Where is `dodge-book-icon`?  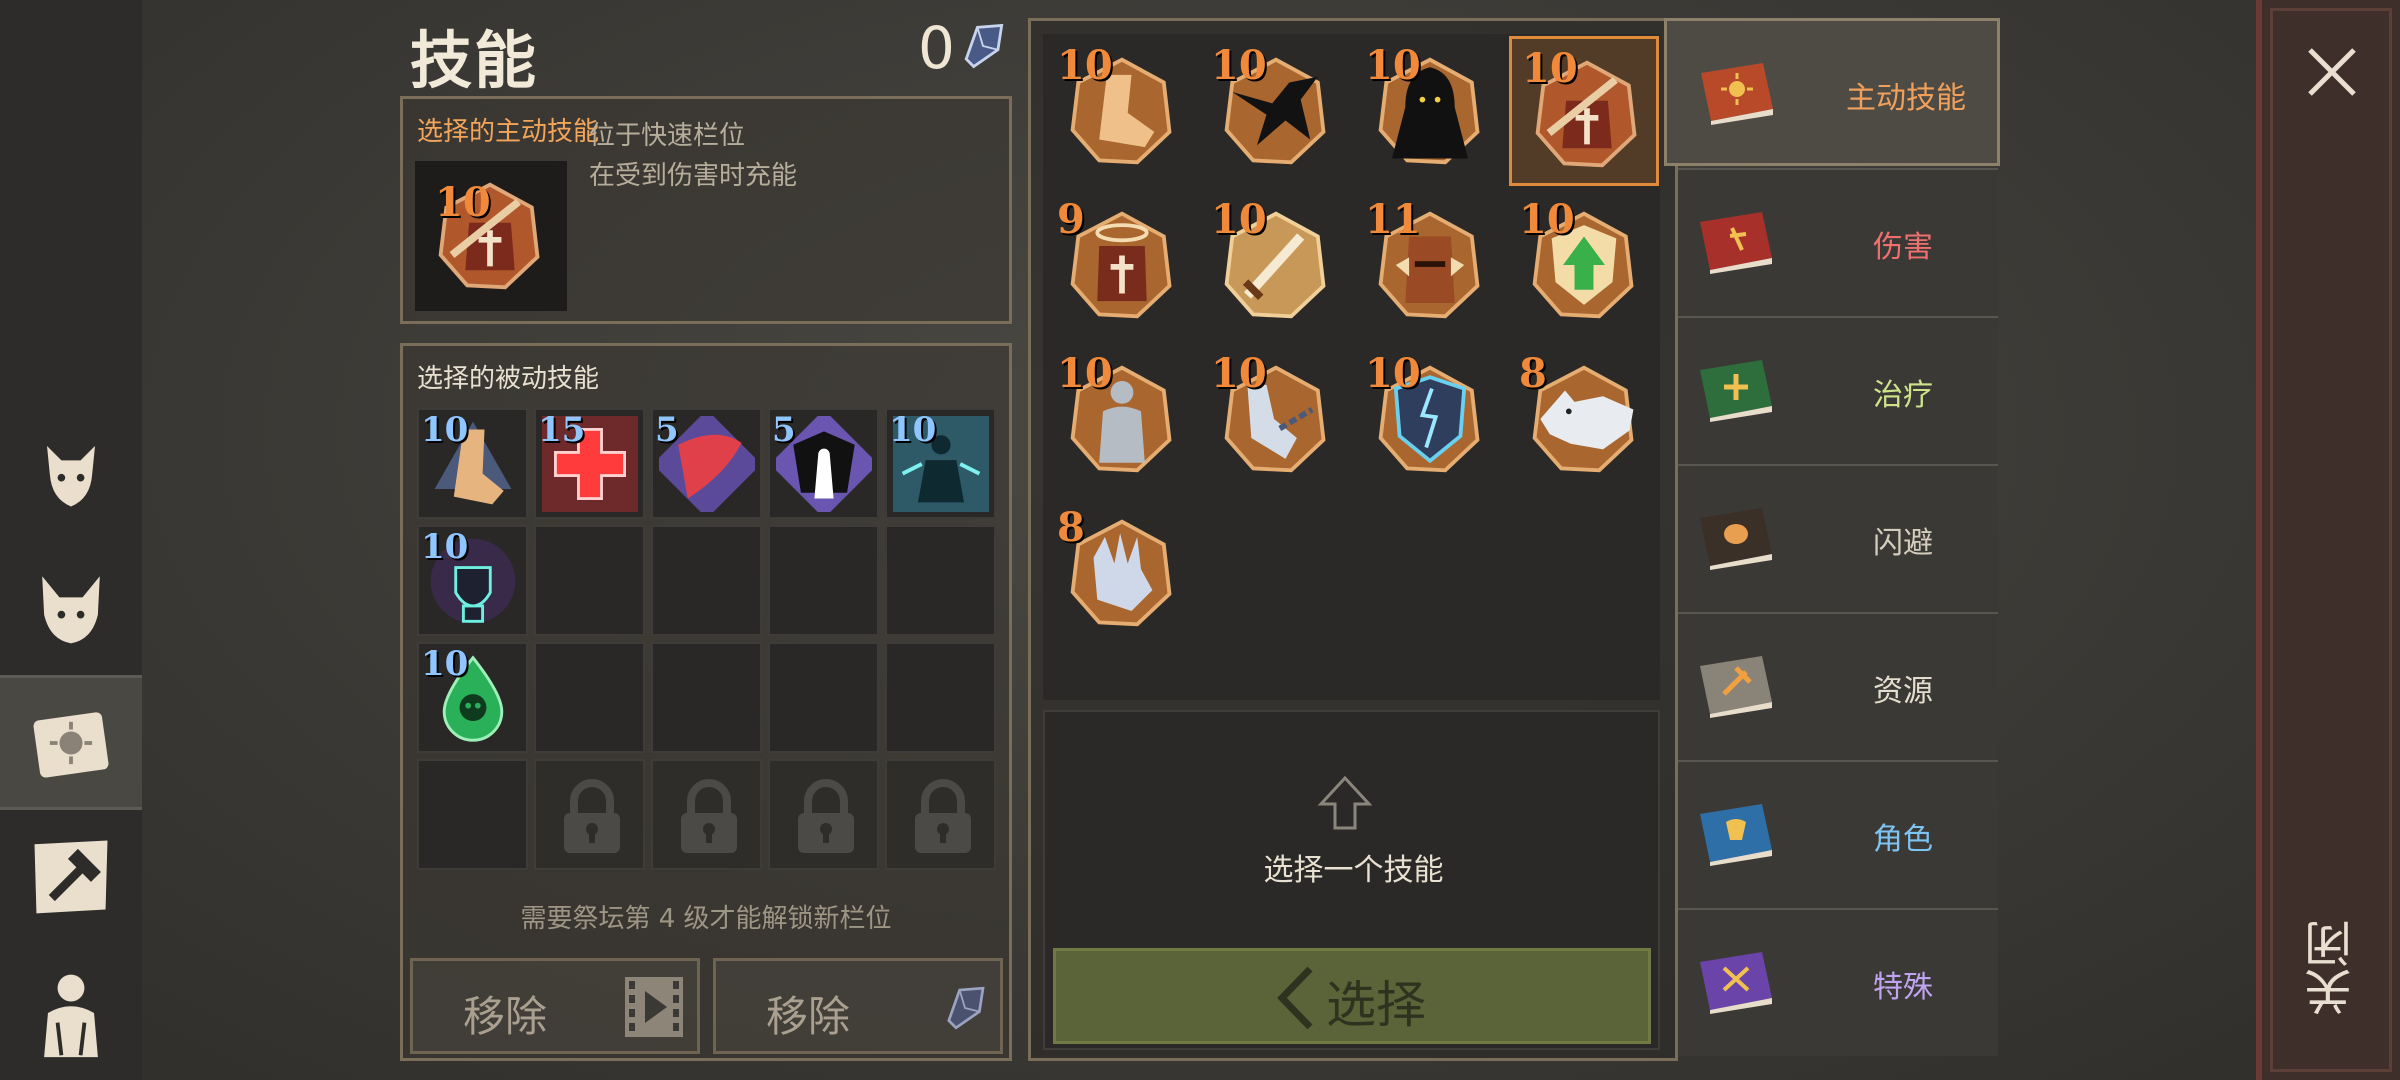
dodge-book-icon is located at coordinates (1736, 539).